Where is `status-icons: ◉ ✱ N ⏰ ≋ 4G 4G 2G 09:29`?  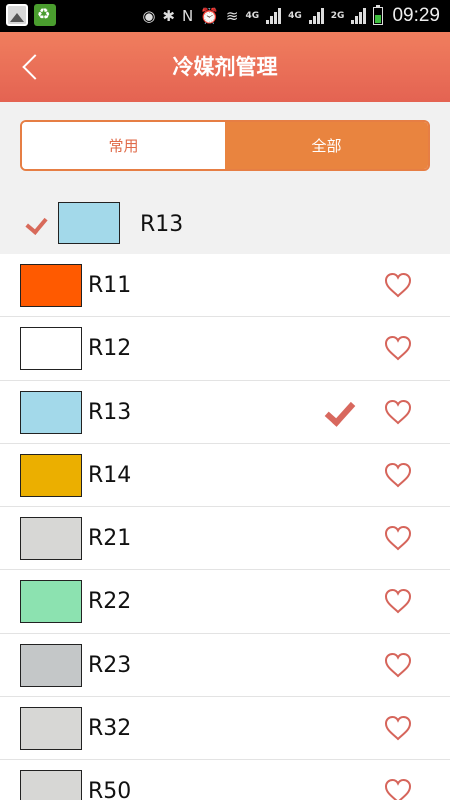 status-icons: ◉ ✱ N ⏰ ≋ 4G 4G 2G 09:29 is located at coordinates (291, 16).